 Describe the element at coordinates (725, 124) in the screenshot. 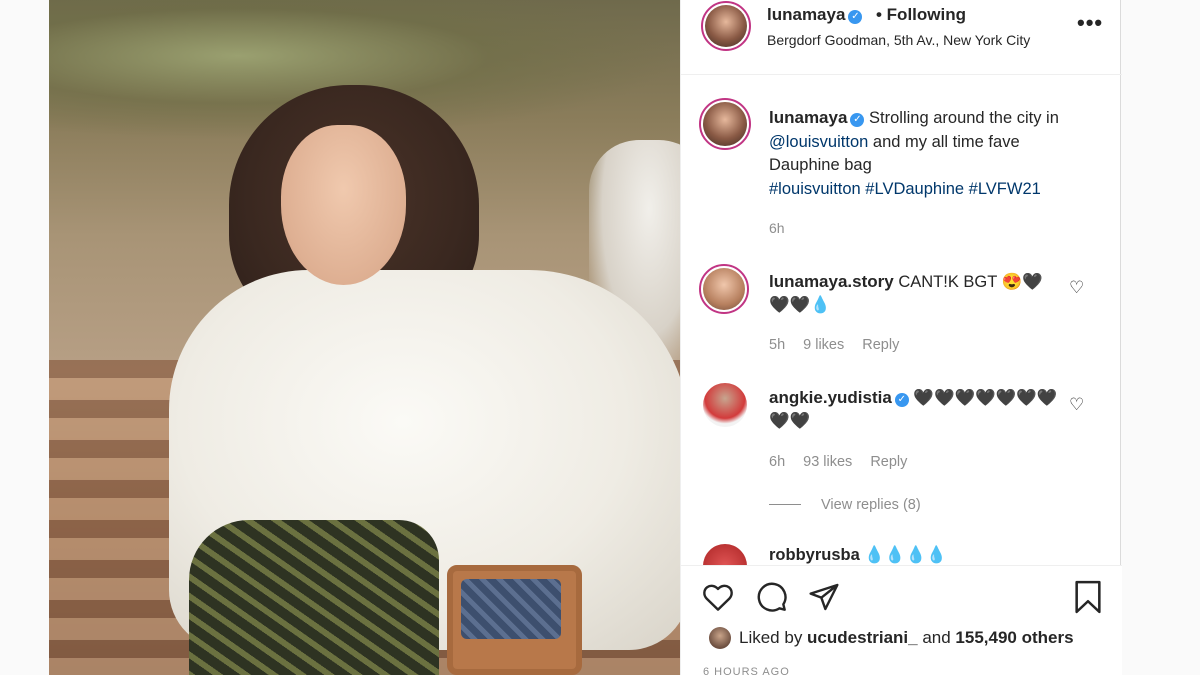

I see `caption-avatar` at that location.